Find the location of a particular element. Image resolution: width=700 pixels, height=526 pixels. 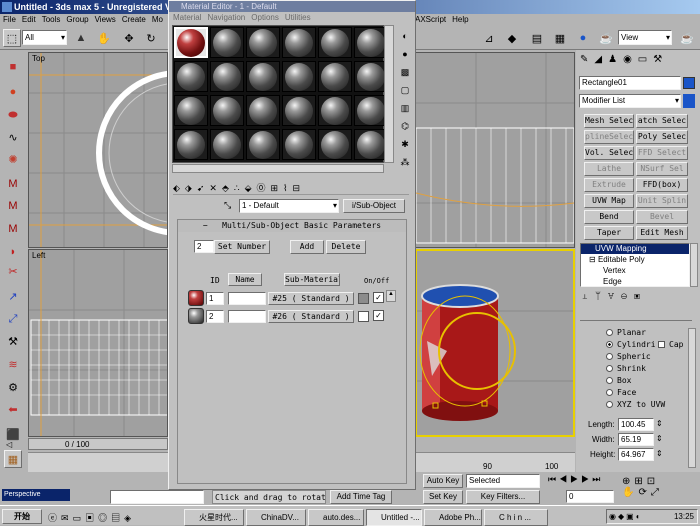

zoom-icon: ⊕ is located at coordinates (628, 481).